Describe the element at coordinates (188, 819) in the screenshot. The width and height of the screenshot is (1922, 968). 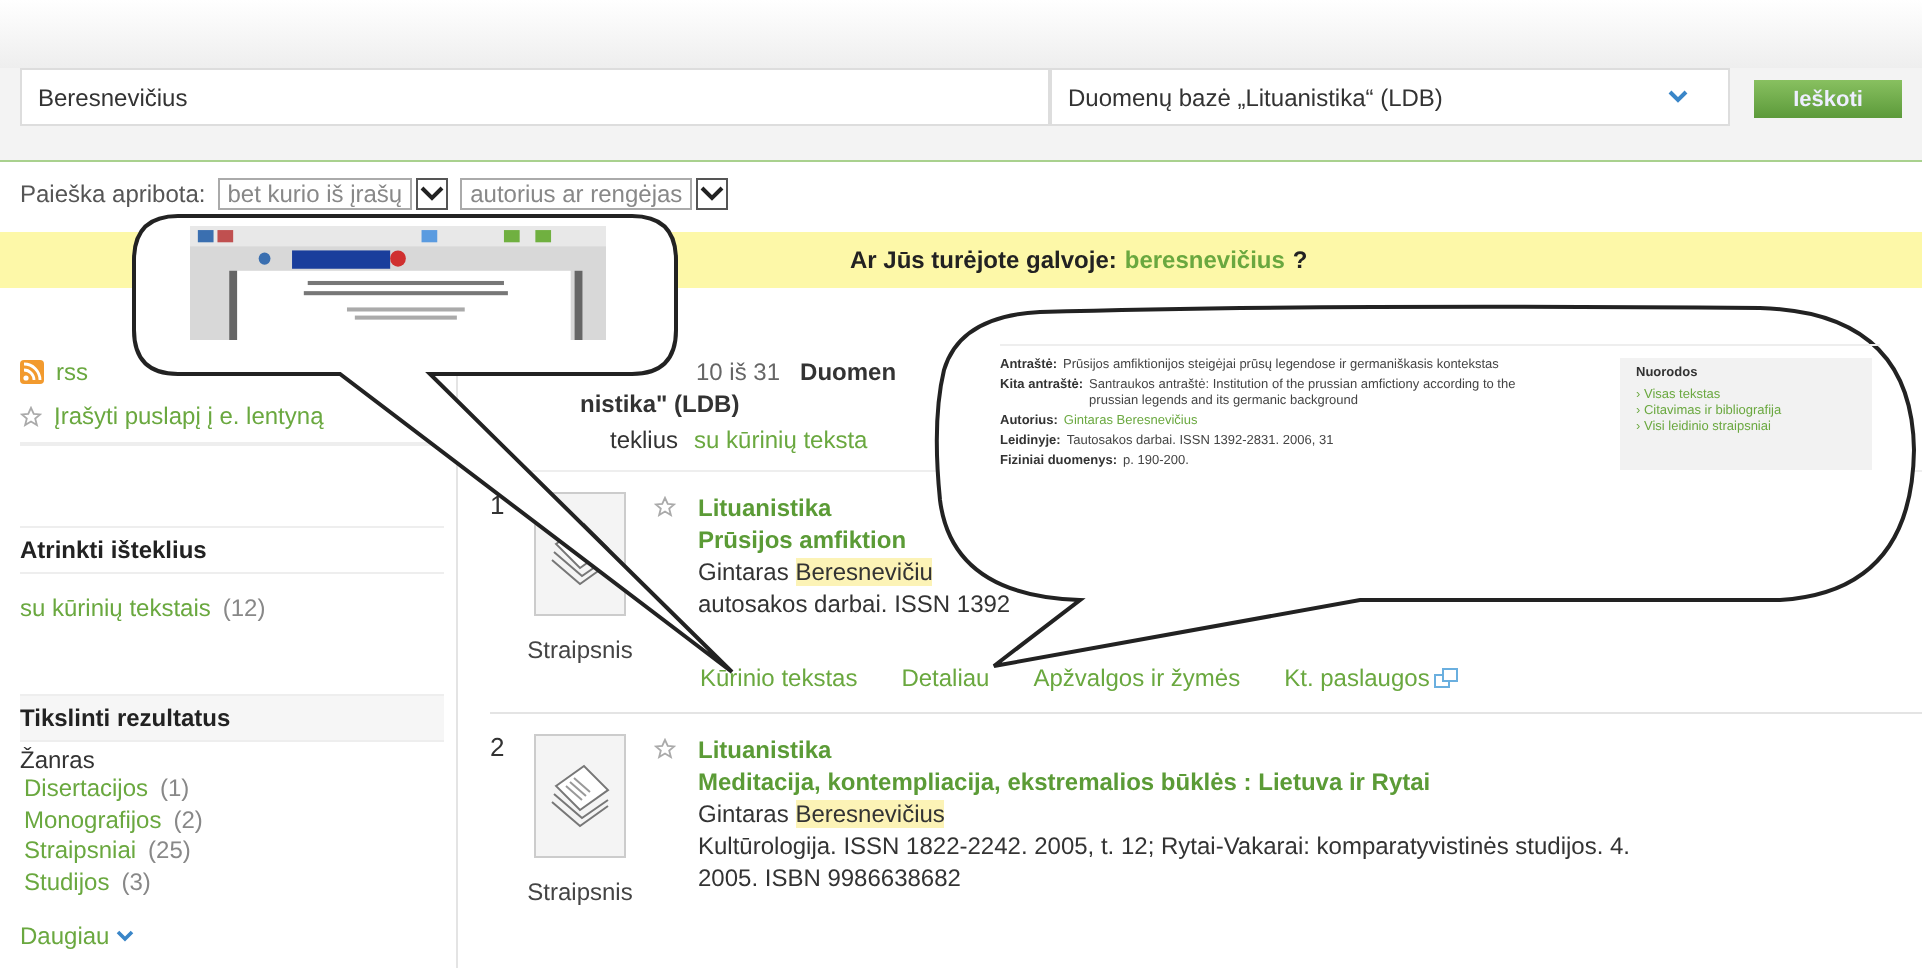
I see `facet-count: (2)` at that location.